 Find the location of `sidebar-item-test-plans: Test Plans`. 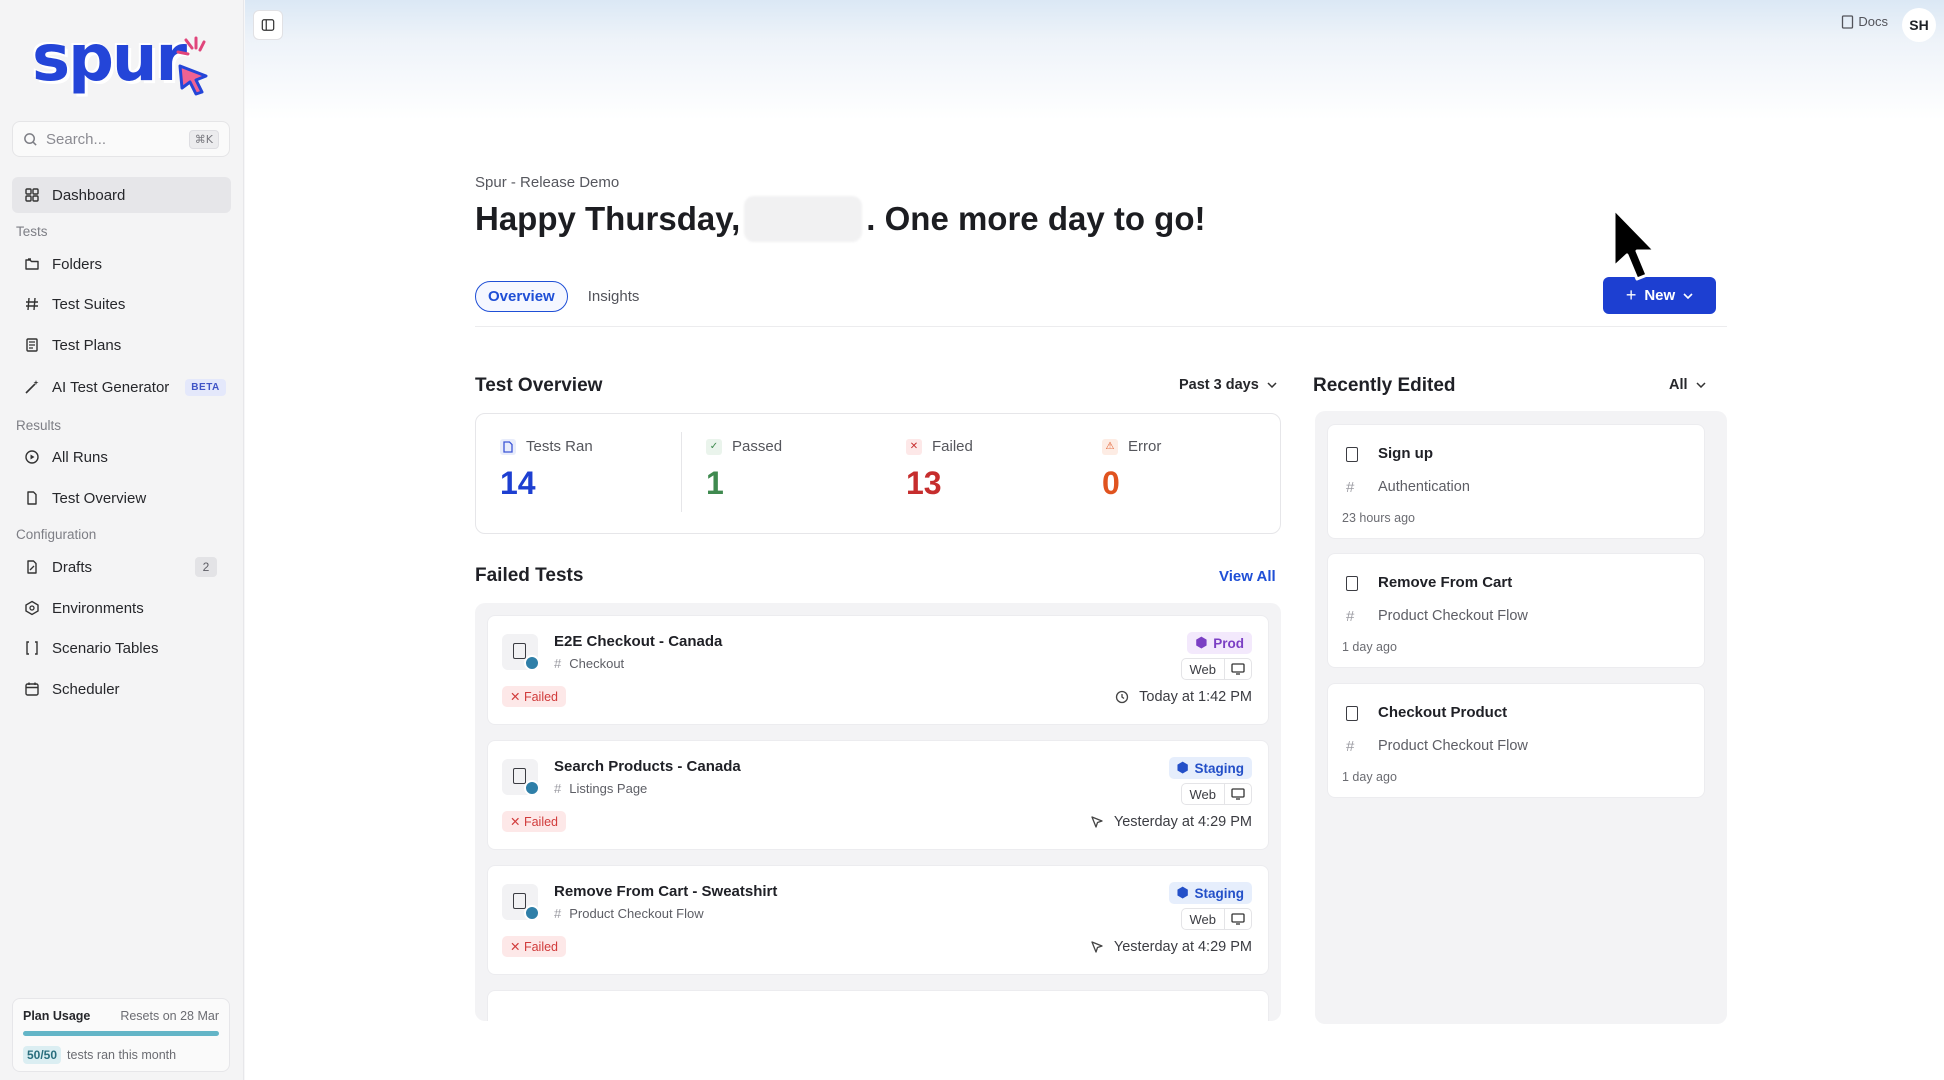

sidebar-item-test-plans: Test Plans is located at coordinates (121, 345).